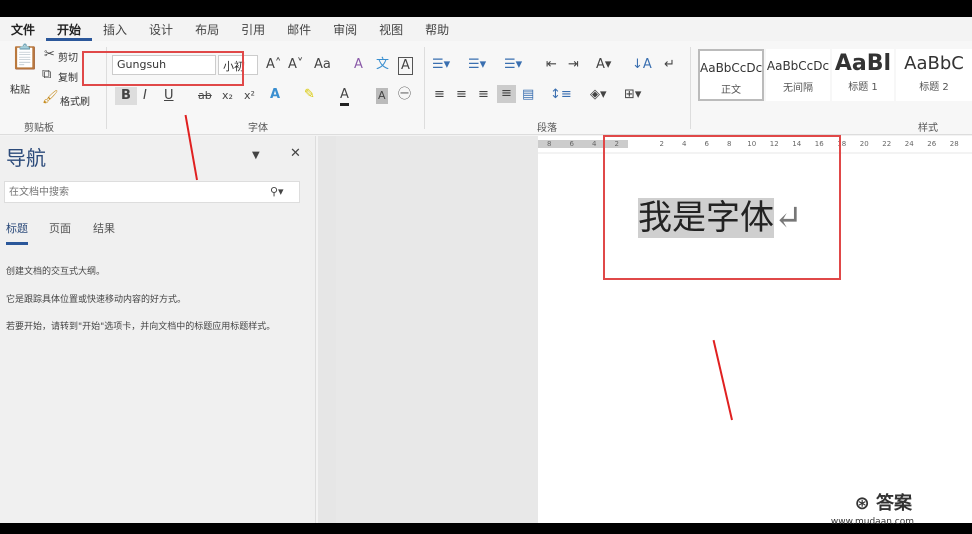 The image size is (972, 534). What do you see at coordinates (887, 144) in the screenshot?
I see `ruler-tick: 22` at bounding box center [887, 144].